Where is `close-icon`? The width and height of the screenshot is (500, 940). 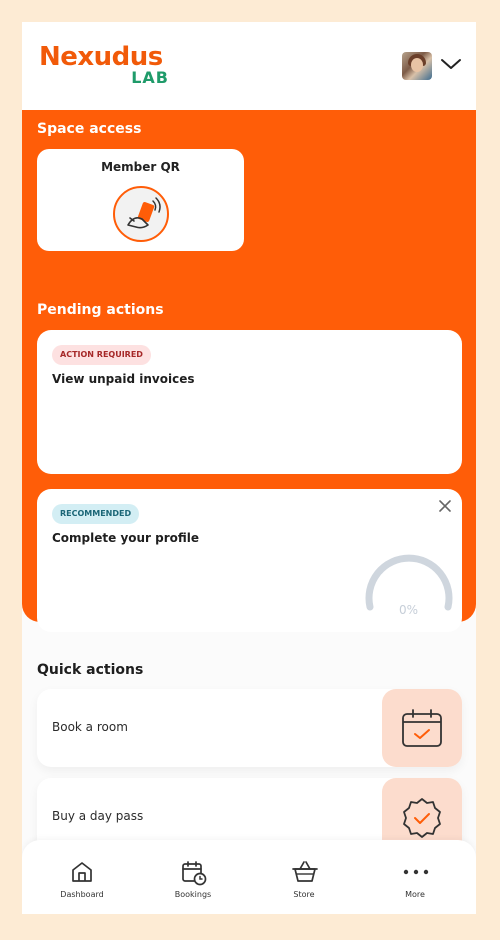
close-icon is located at coordinates (445, 506).